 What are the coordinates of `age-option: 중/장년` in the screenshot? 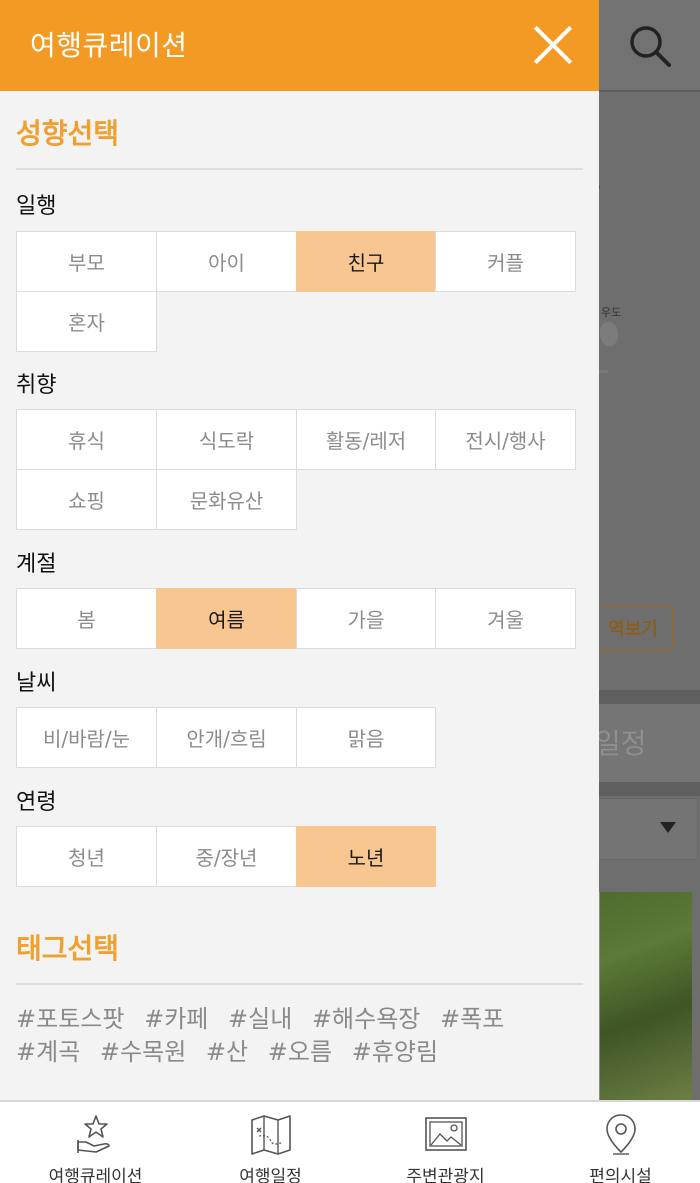 It's located at (226, 856).